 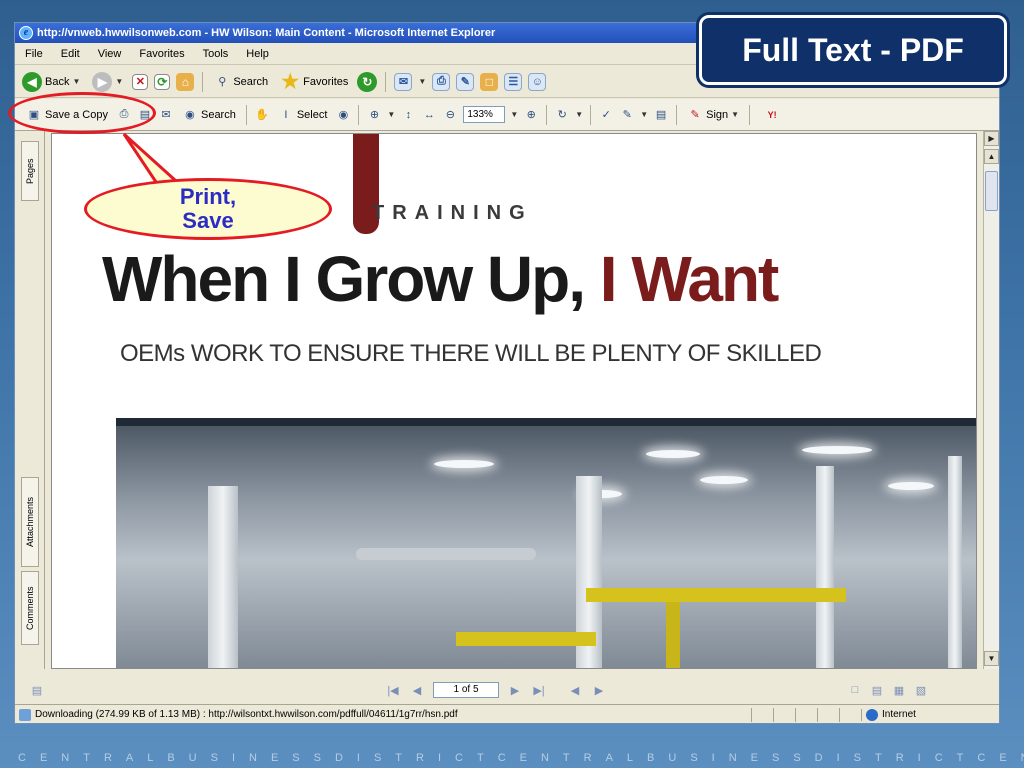 What do you see at coordinates (606, 115) in the screenshot?
I see `spell-check-icon: ✓` at bounding box center [606, 115].